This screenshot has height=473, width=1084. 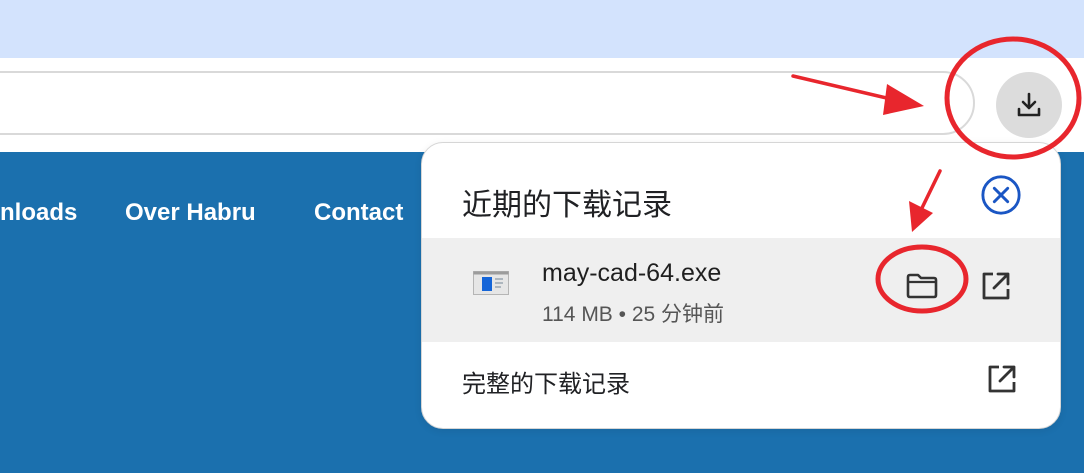 I want to click on tab-strip, so click(x=542, y=29).